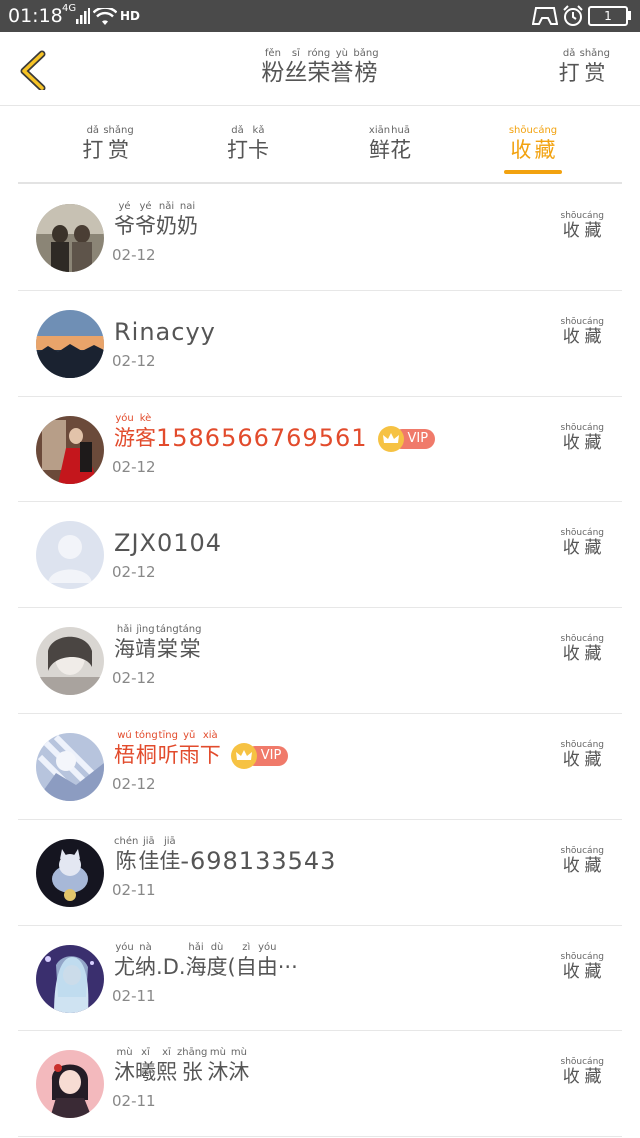 The image size is (640, 1138). Describe the element at coordinates (320, 344) in the screenshot. I see `list-item: Rinacyy 02-12 shōu 收 cáng 藏` at that location.